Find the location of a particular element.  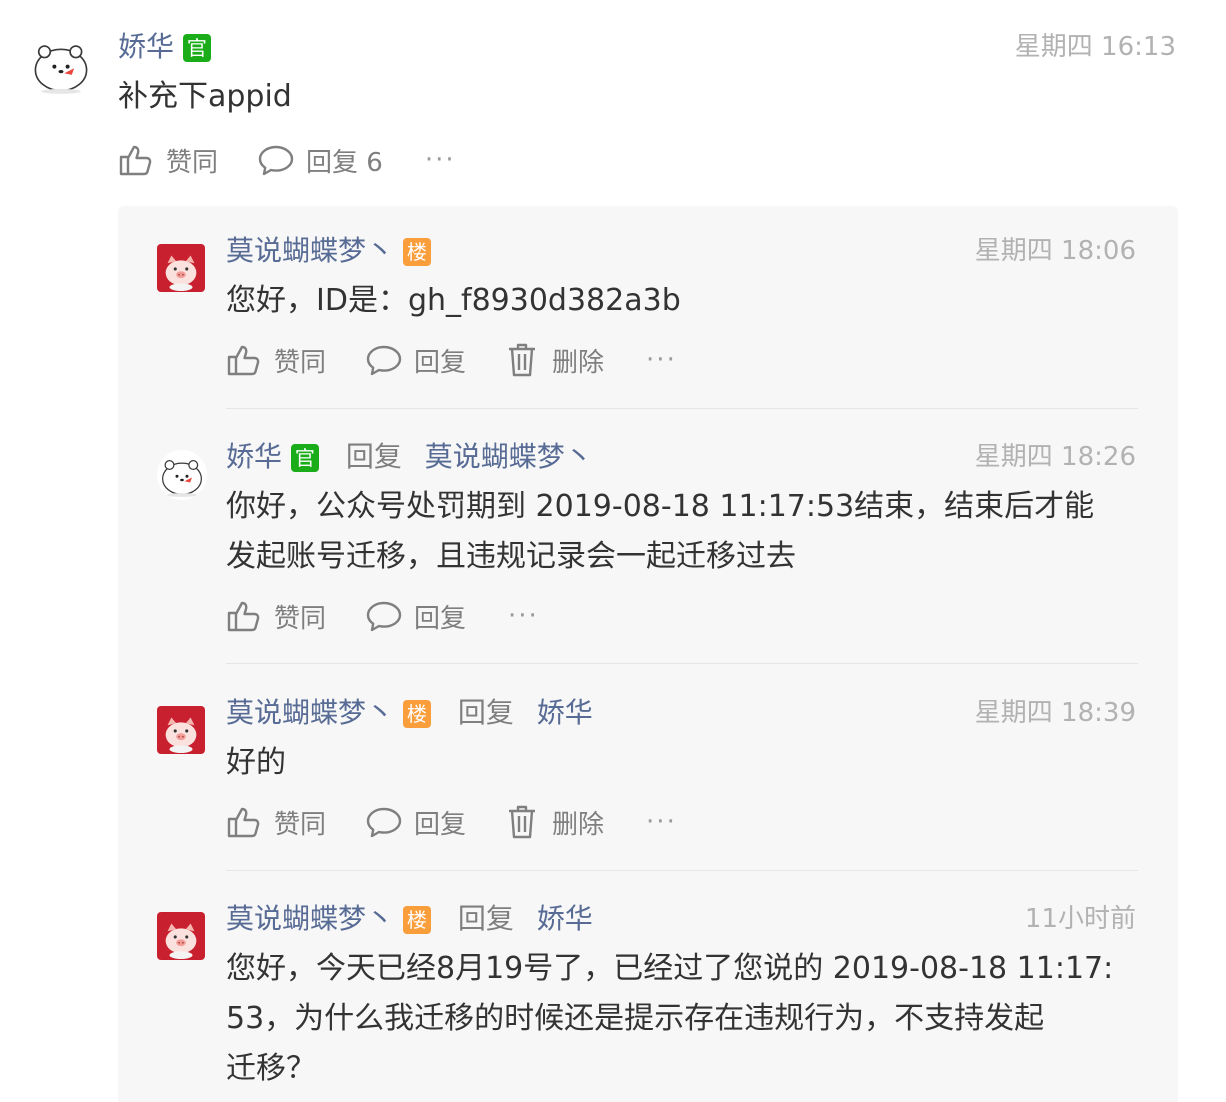

comment-content: 补充下appid is located at coordinates (205, 96).